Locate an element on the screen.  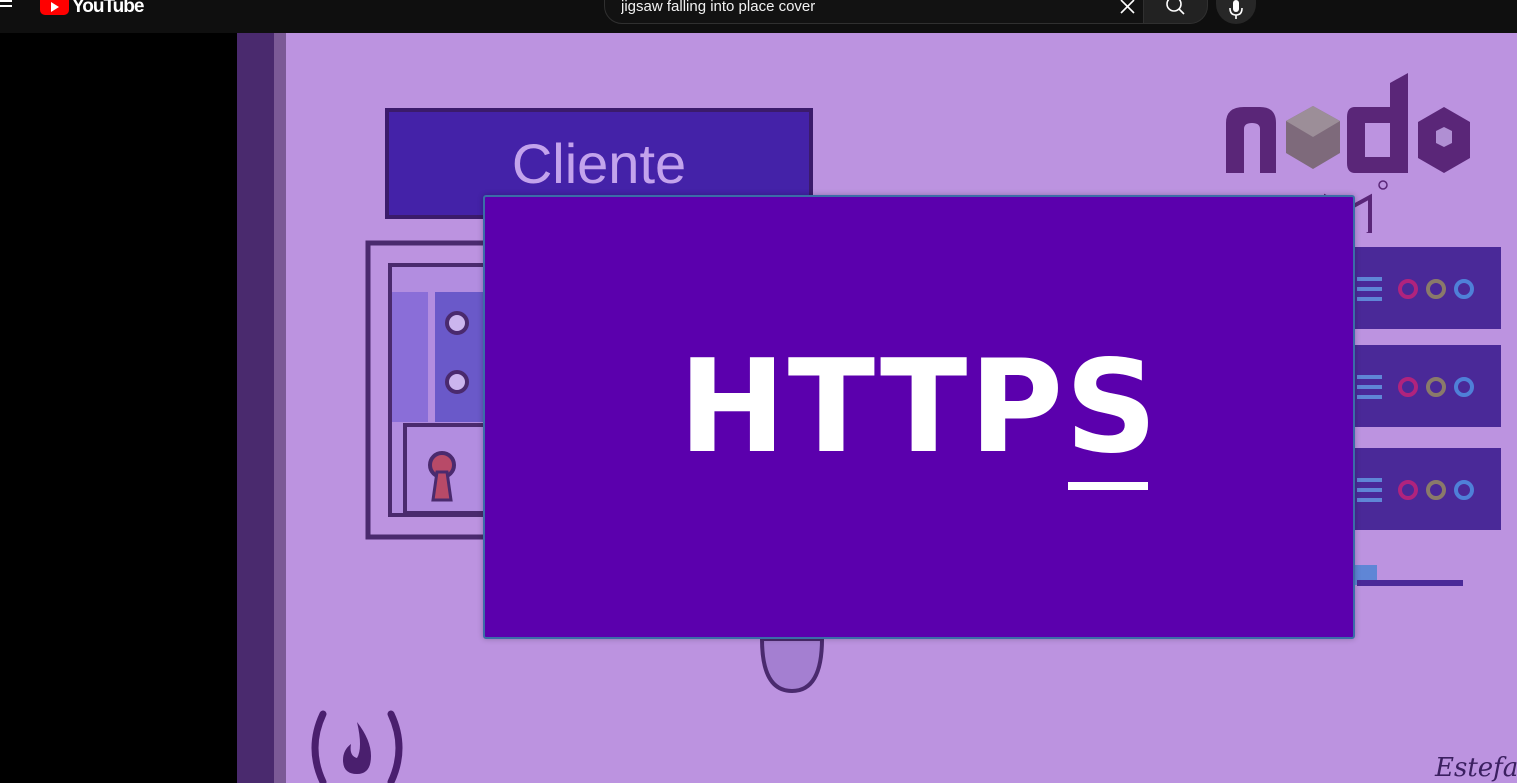
video-left-rail-highlight is located at coordinates (280, 408).